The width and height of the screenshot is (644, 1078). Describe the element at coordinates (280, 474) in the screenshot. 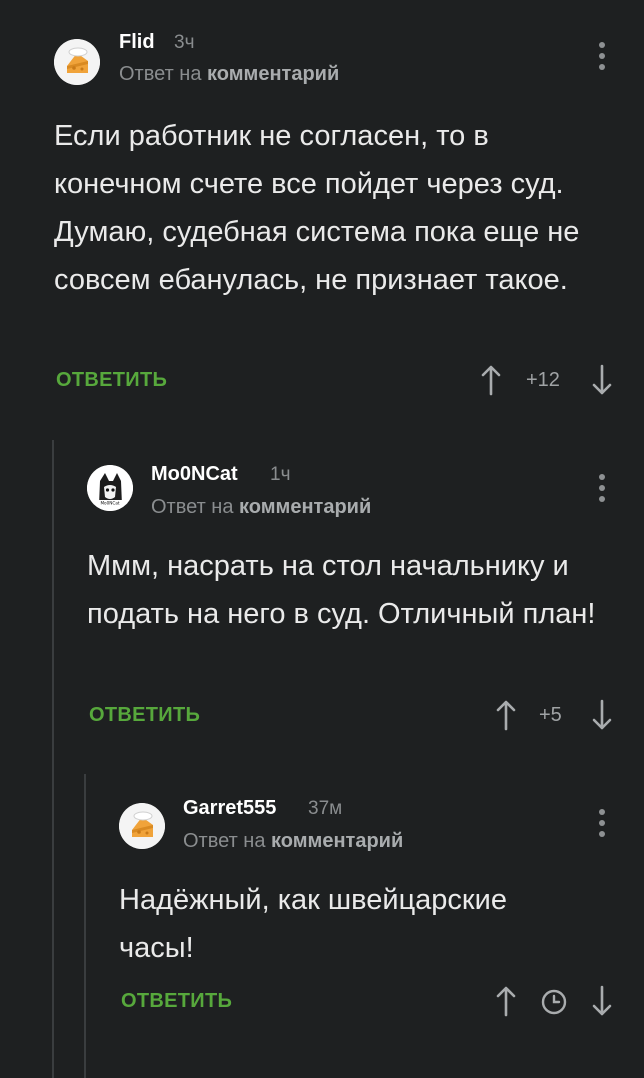

I see `comment-time: 1ч` at that location.